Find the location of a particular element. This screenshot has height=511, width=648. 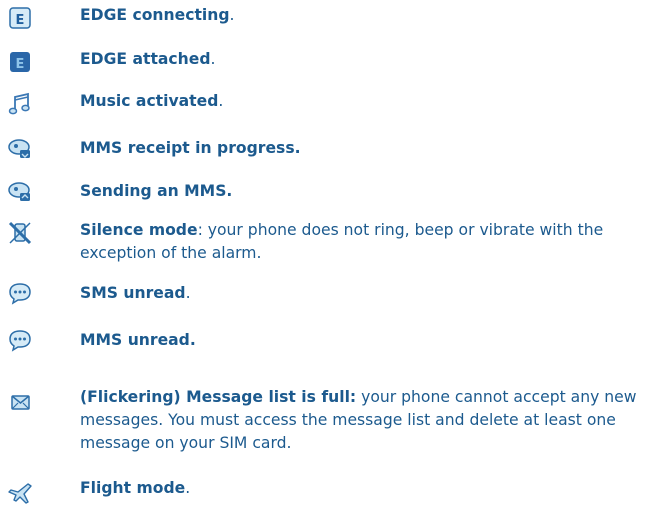

edge-attached-icon: E is located at coordinates (20, 62).